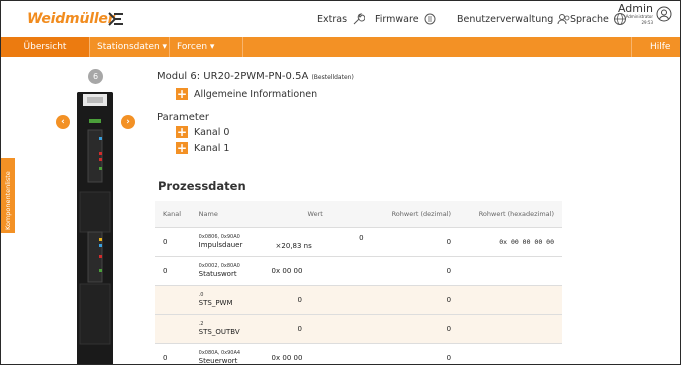  I want to click on menu-uebersicht: Übersicht, so click(45, 47).